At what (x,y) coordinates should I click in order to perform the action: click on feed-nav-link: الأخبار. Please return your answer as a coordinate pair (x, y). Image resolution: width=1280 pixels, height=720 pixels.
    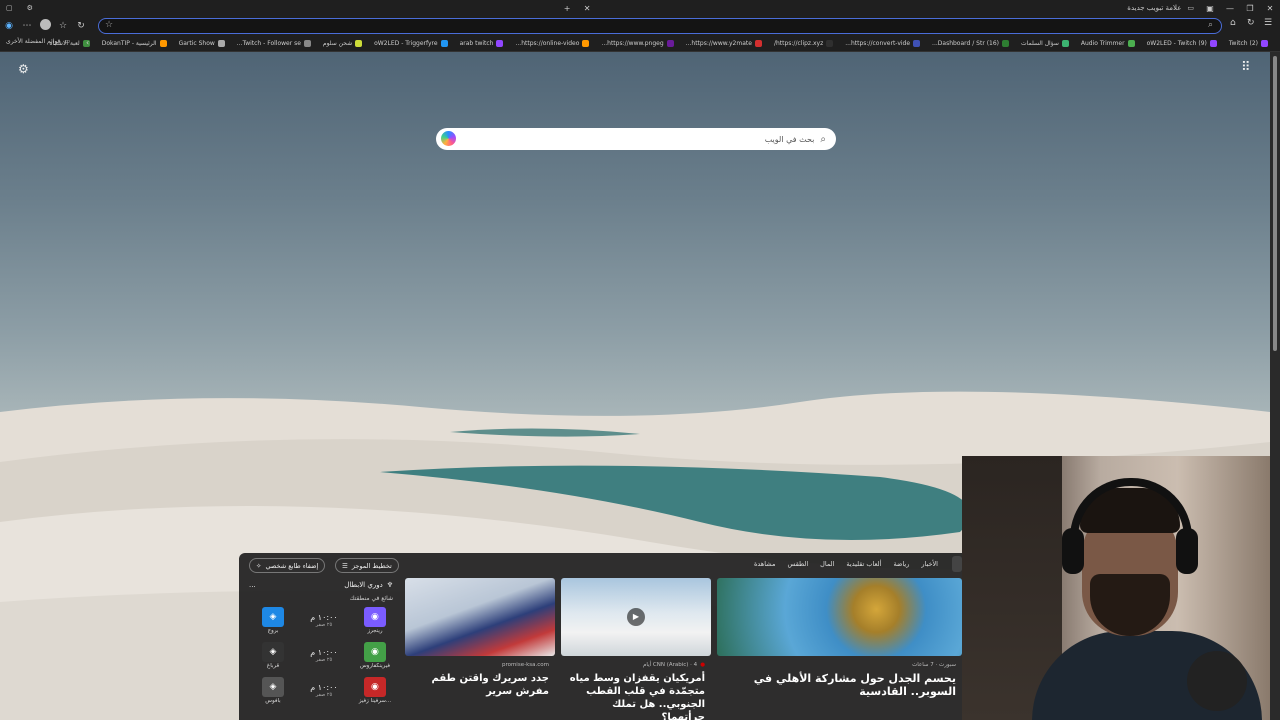
    Looking at the image, I should click on (929, 564).